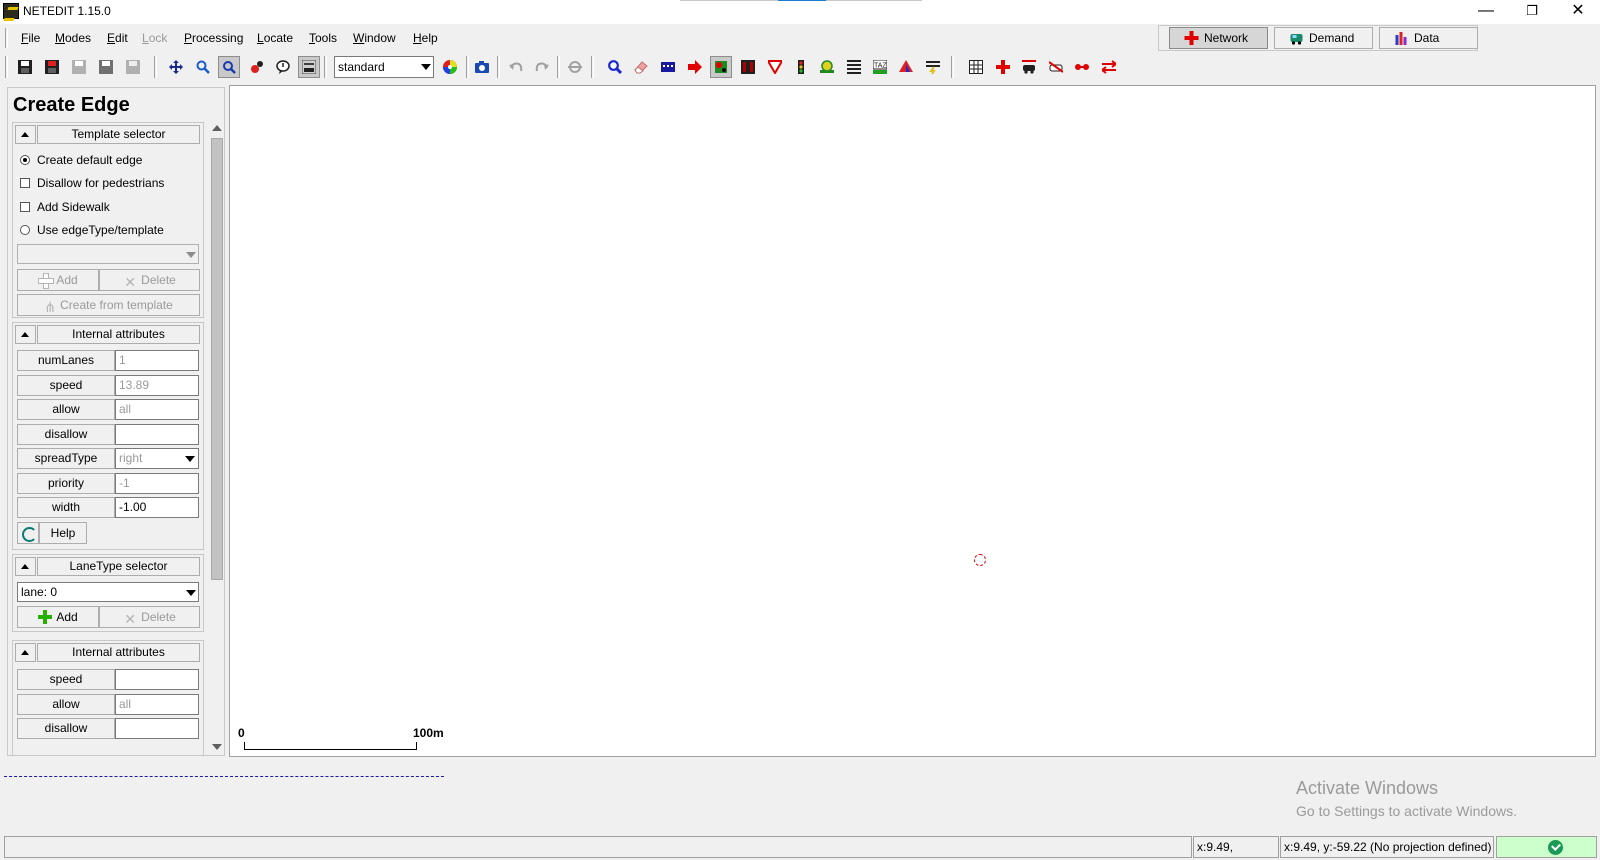 This screenshot has height=860, width=1600. What do you see at coordinates (110, 208) in the screenshot?
I see `add-sidewalk-checkbox: Add Sidewalk` at bounding box center [110, 208].